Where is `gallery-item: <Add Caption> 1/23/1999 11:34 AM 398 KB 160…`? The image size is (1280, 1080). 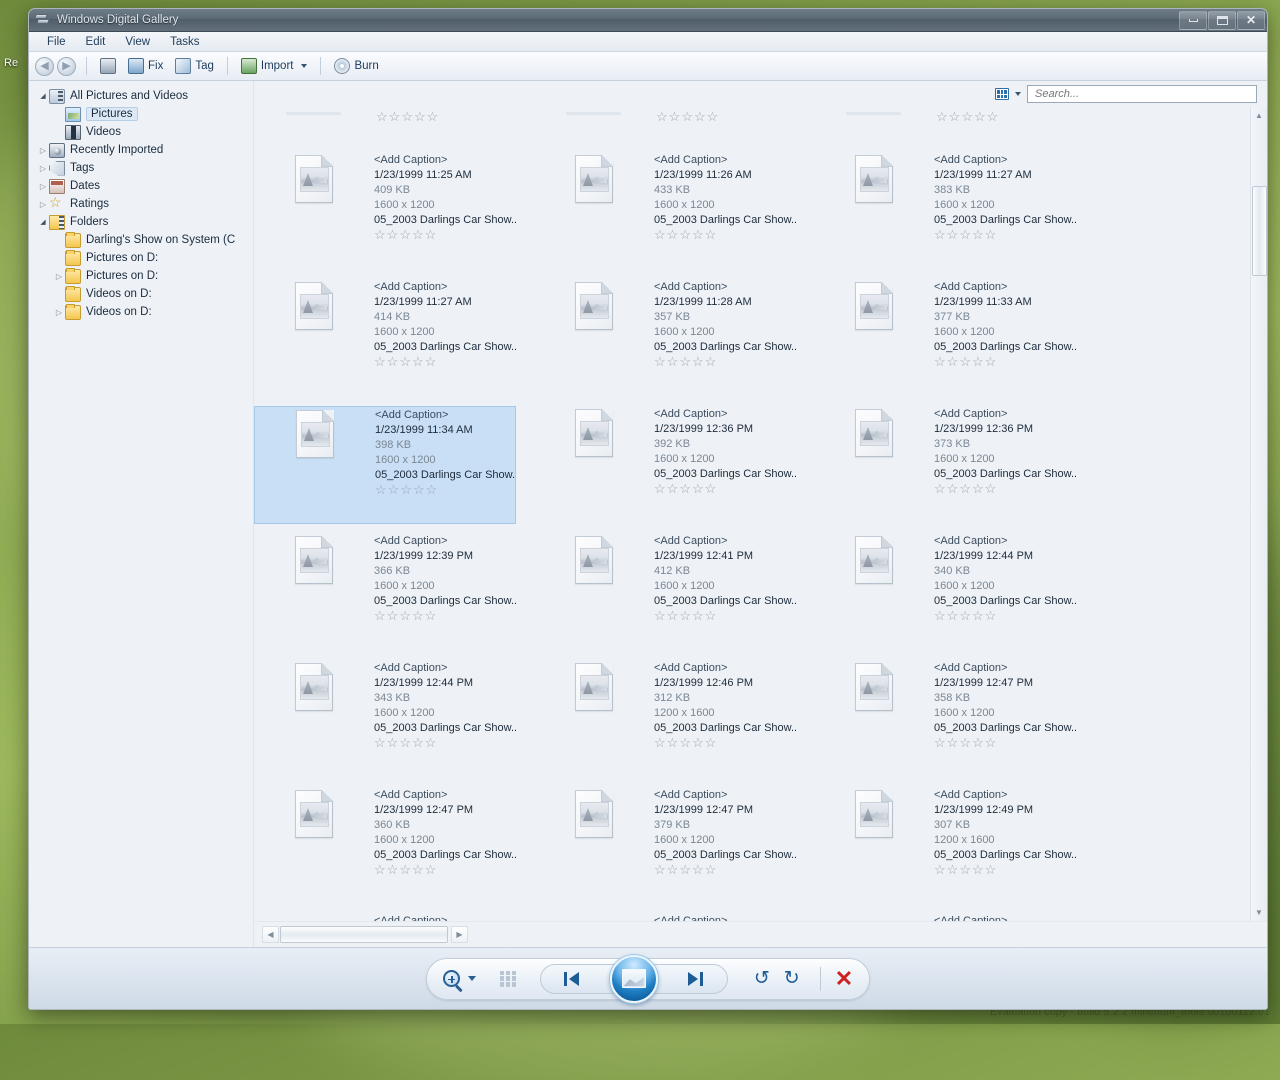
gallery-item: <Add Caption> 1/23/1999 11:34 AM 398 KB 160… is located at coordinates (385, 465).